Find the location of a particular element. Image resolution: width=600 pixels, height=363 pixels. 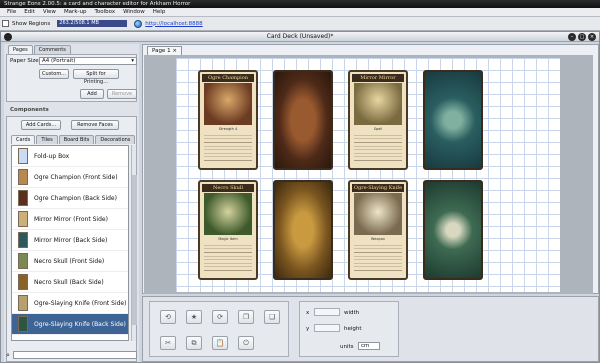

x-label: x is located at coordinates (308, 313).